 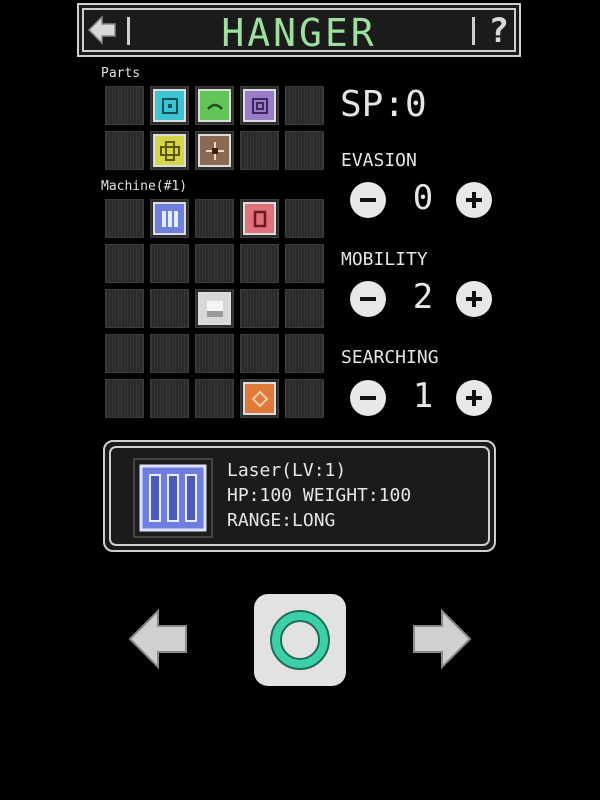 I want to click on evasion-minus-button, so click(x=368, y=200).